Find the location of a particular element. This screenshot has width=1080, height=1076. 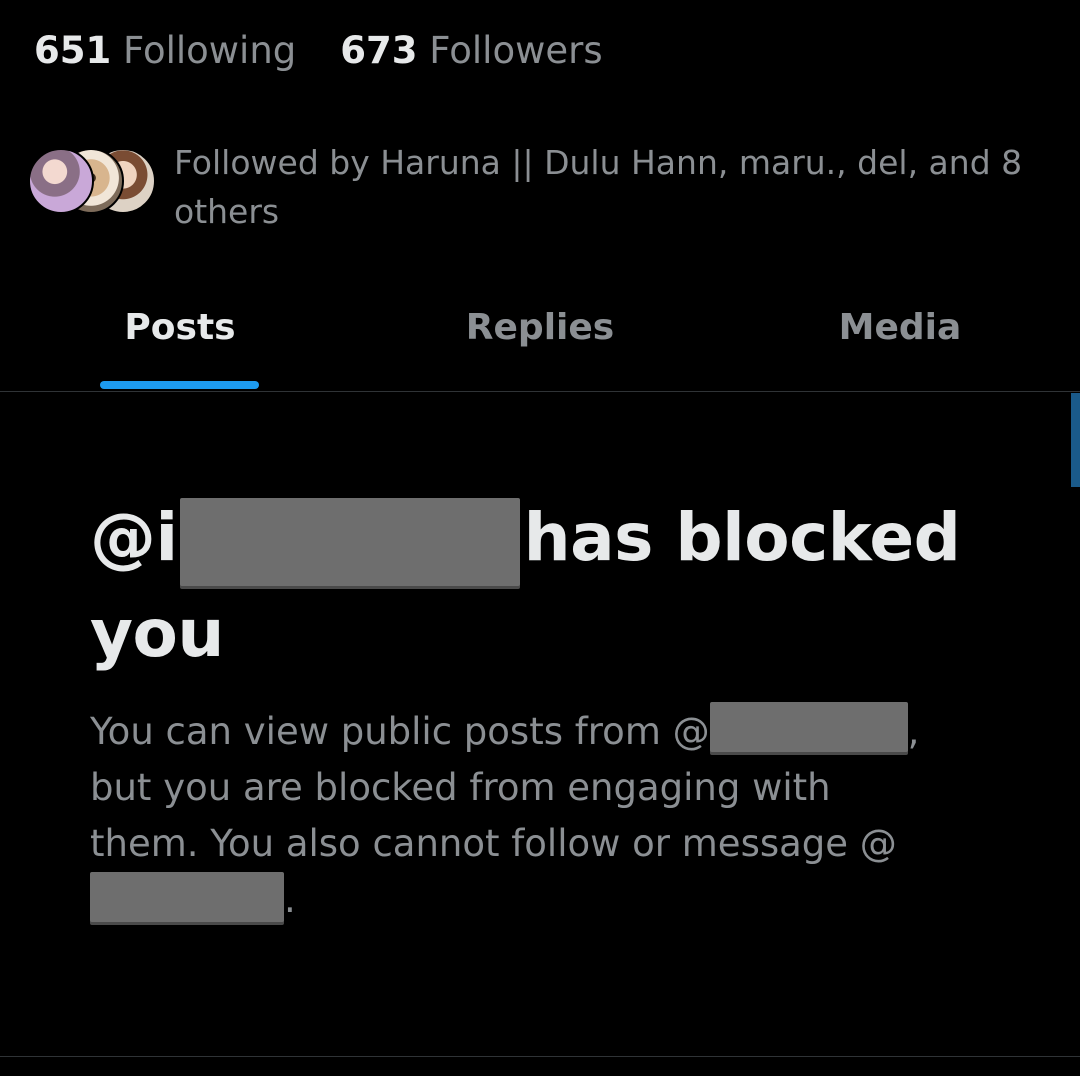

tab-replies: Replies is located at coordinates (540, 328).